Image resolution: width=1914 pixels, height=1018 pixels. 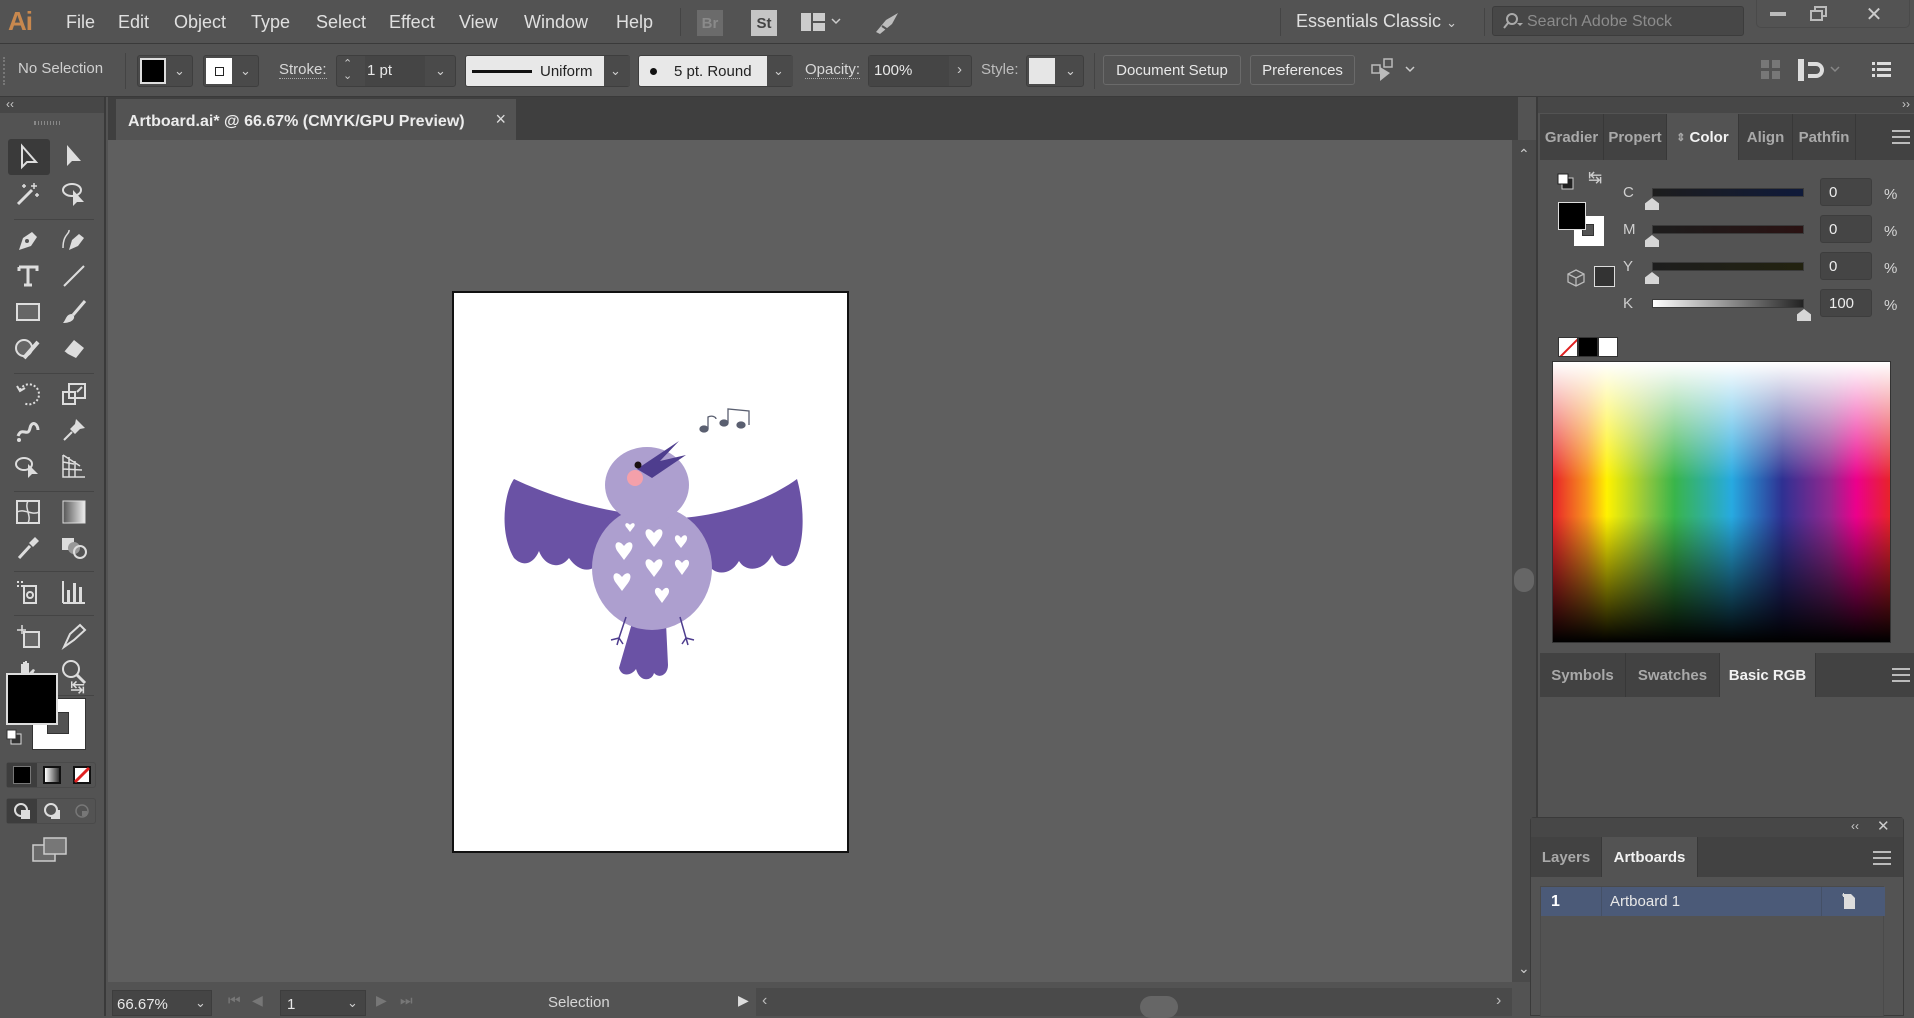 I want to click on menu-effect: Effect, so click(x=412, y=22).